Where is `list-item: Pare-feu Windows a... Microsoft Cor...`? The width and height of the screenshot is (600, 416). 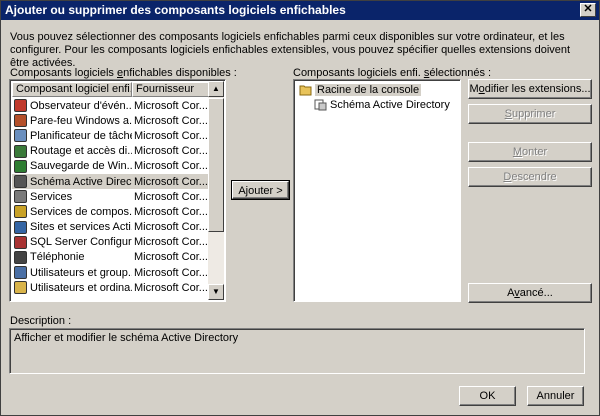
list-item: Pare-feu Windows a... Microsoft Cor... is located at coordinates (114, 120).